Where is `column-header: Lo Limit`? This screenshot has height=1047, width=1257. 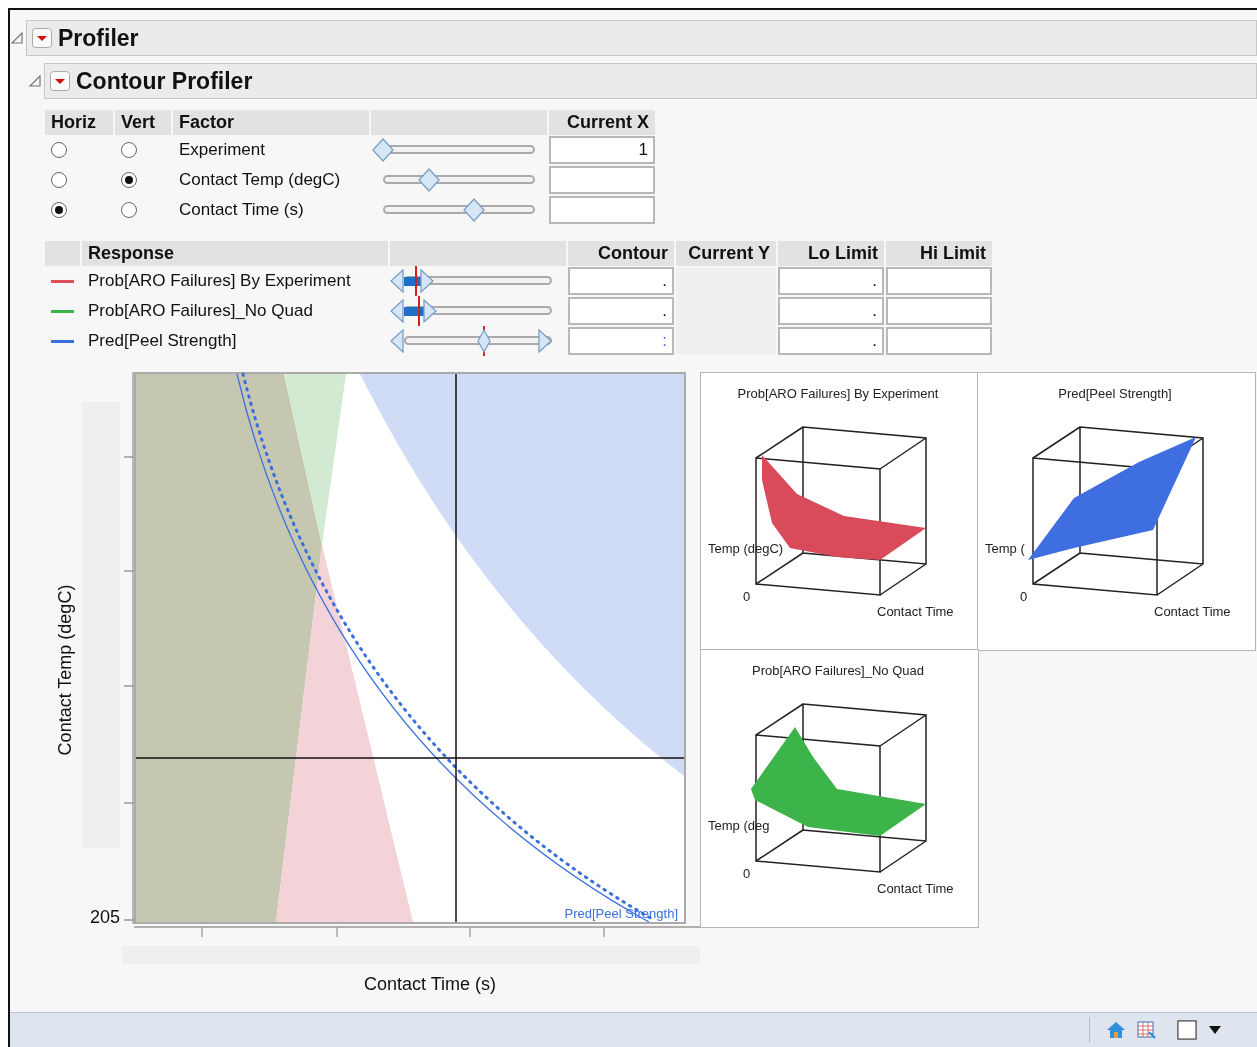 column-header: Lo Limit is located at coordinates (831, 253).